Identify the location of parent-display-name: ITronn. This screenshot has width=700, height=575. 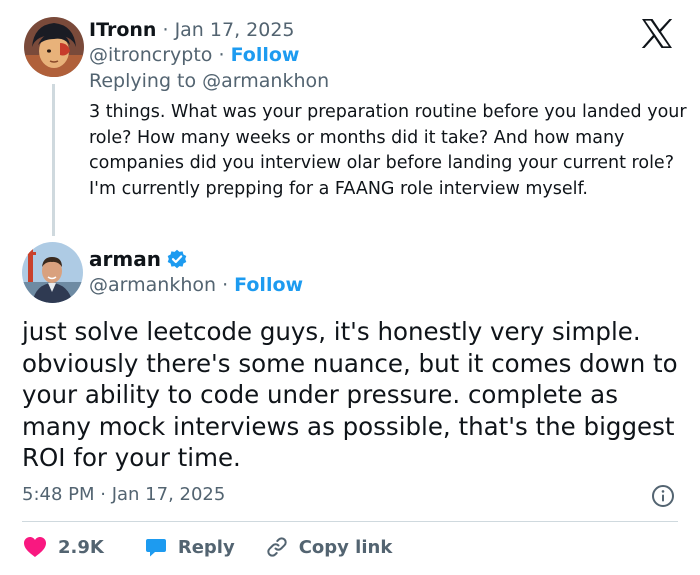
(122, 30).